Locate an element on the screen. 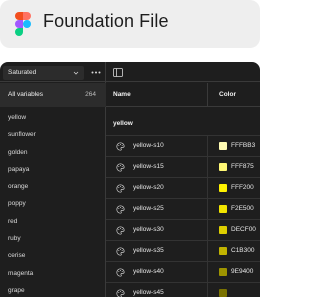  sidebar-item-papaya: papaya is located at coordinates (53, 169).